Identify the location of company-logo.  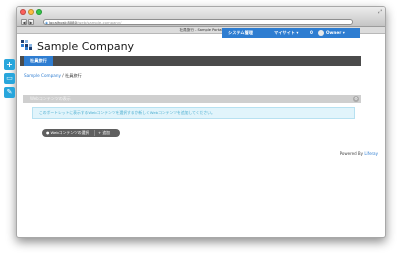
(26, 45).